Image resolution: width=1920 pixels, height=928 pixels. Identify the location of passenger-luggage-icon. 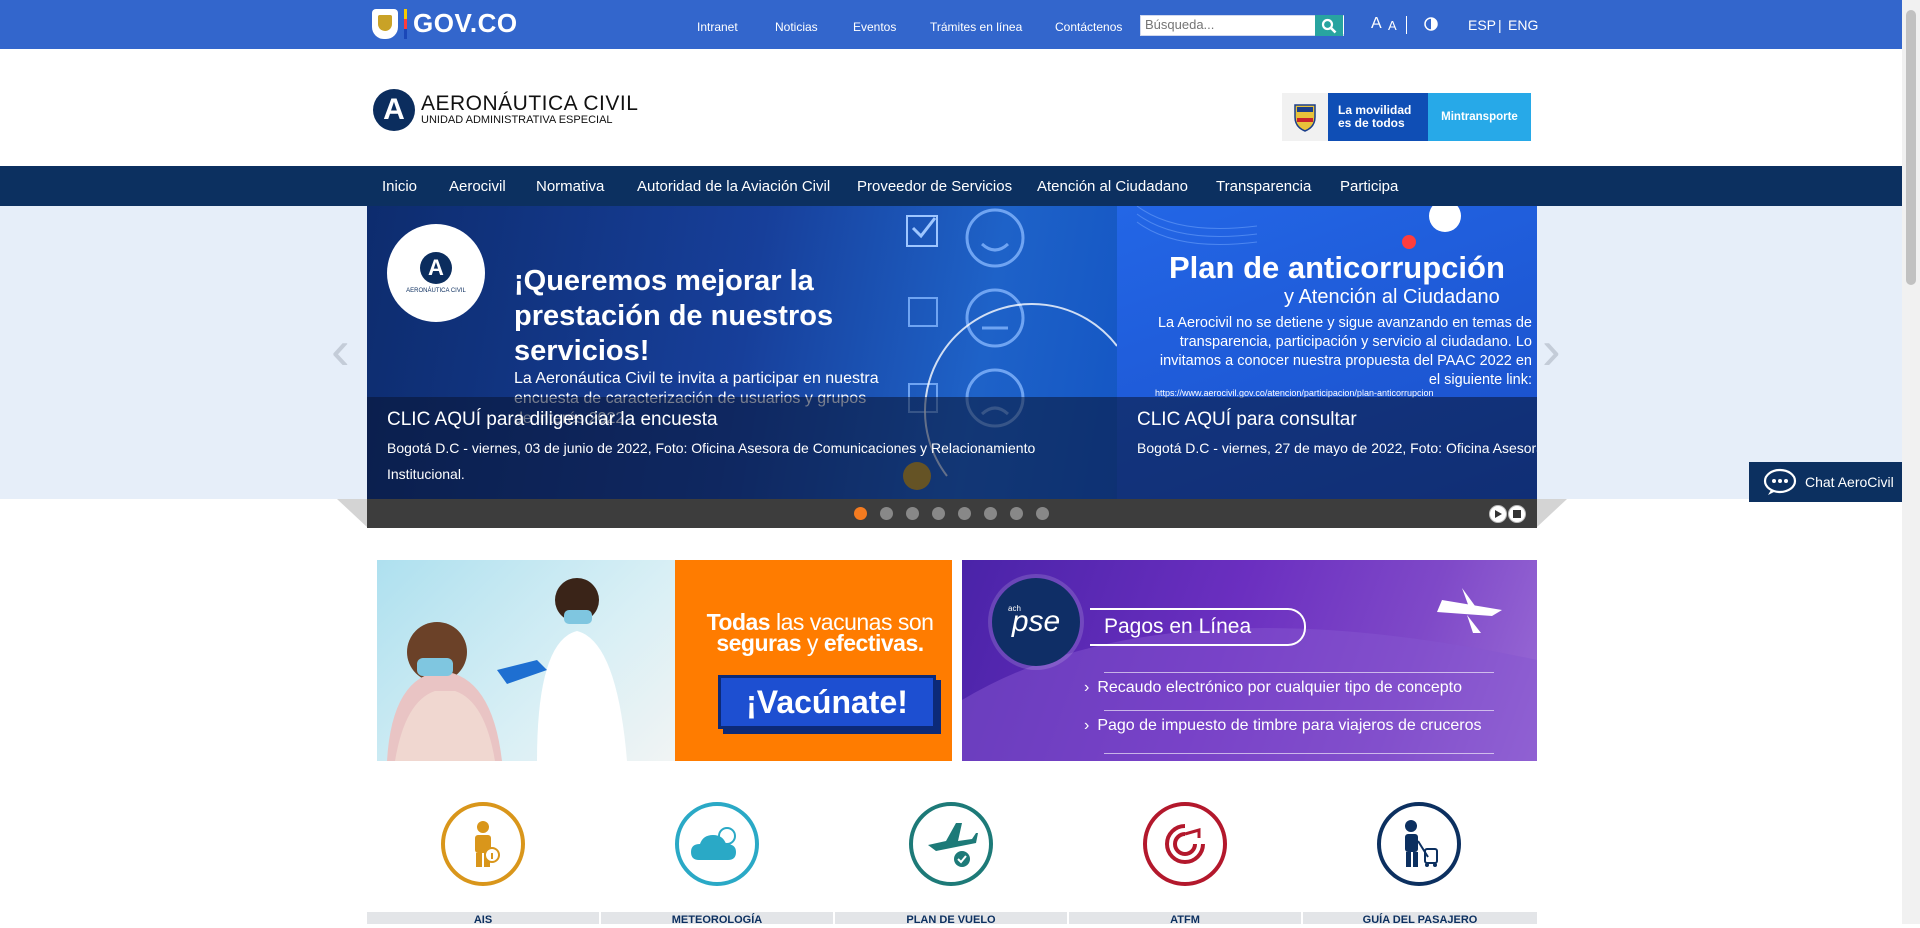
(1421, 843).